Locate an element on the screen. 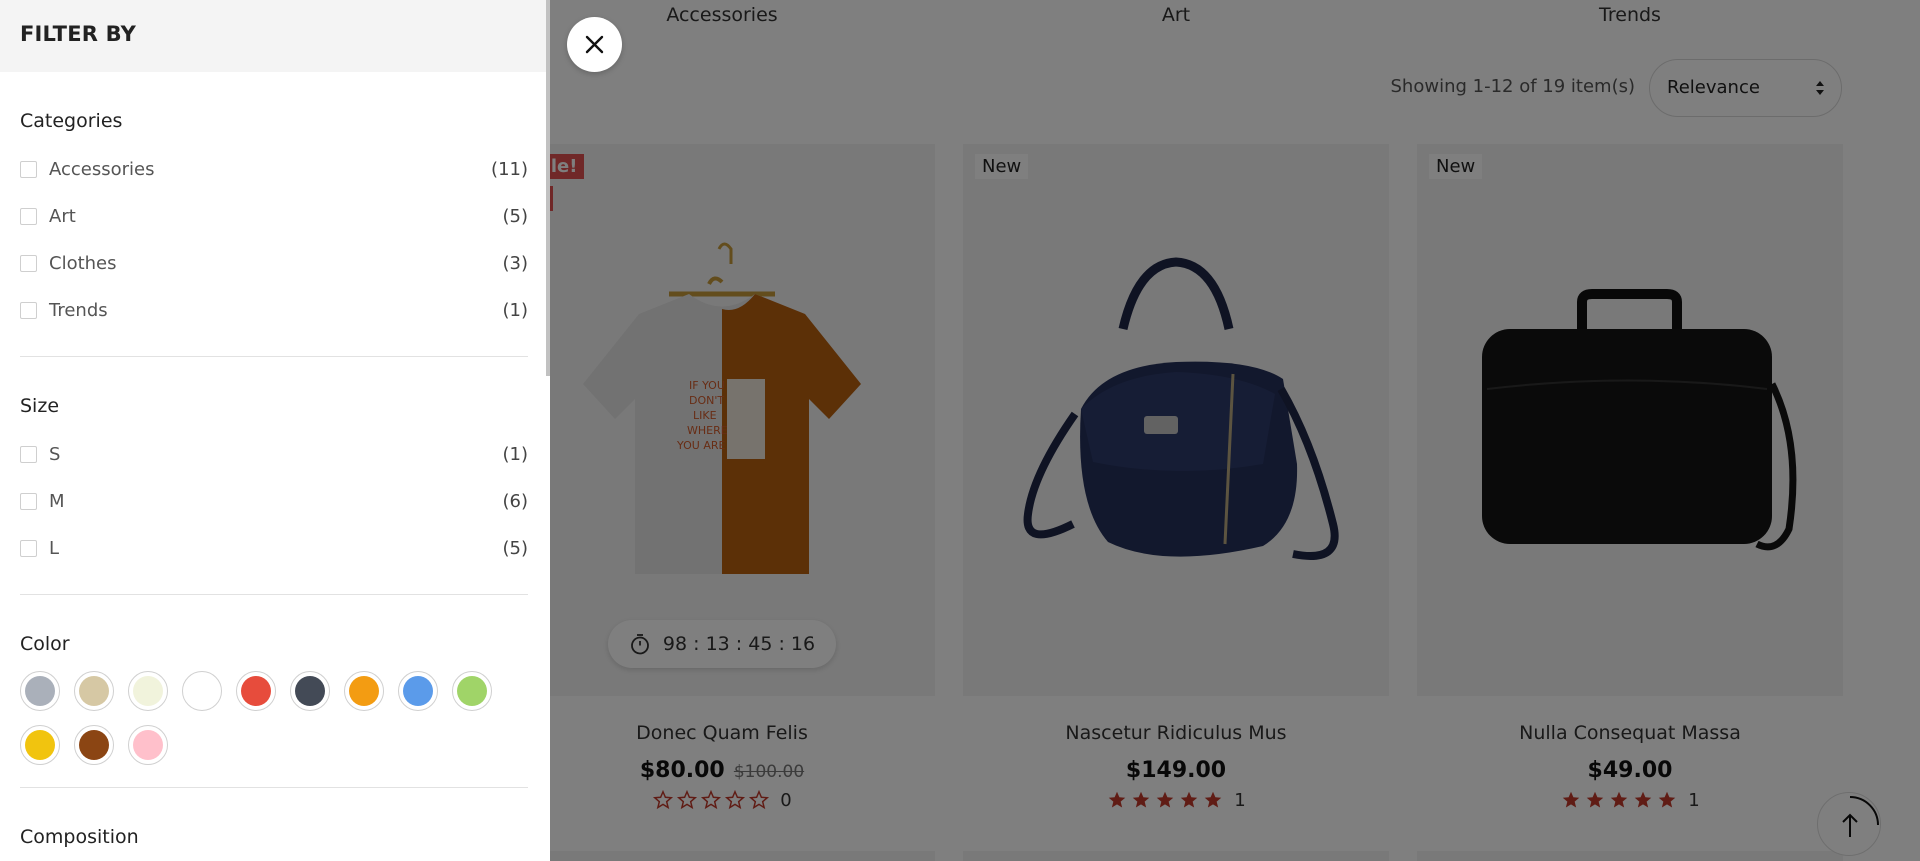  facet-label: Clothes is located at coordinates (276, 263).